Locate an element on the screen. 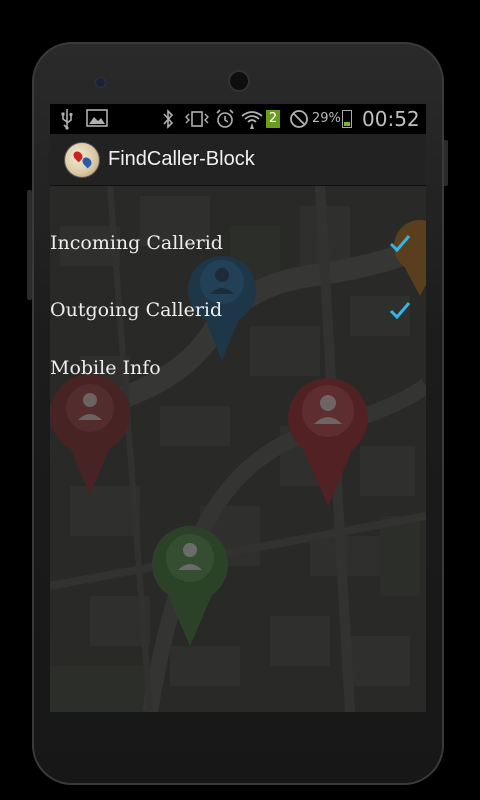 This screenshot has width=480, height=800. app-icon-pin-blue is located at coordinates (87, 162).